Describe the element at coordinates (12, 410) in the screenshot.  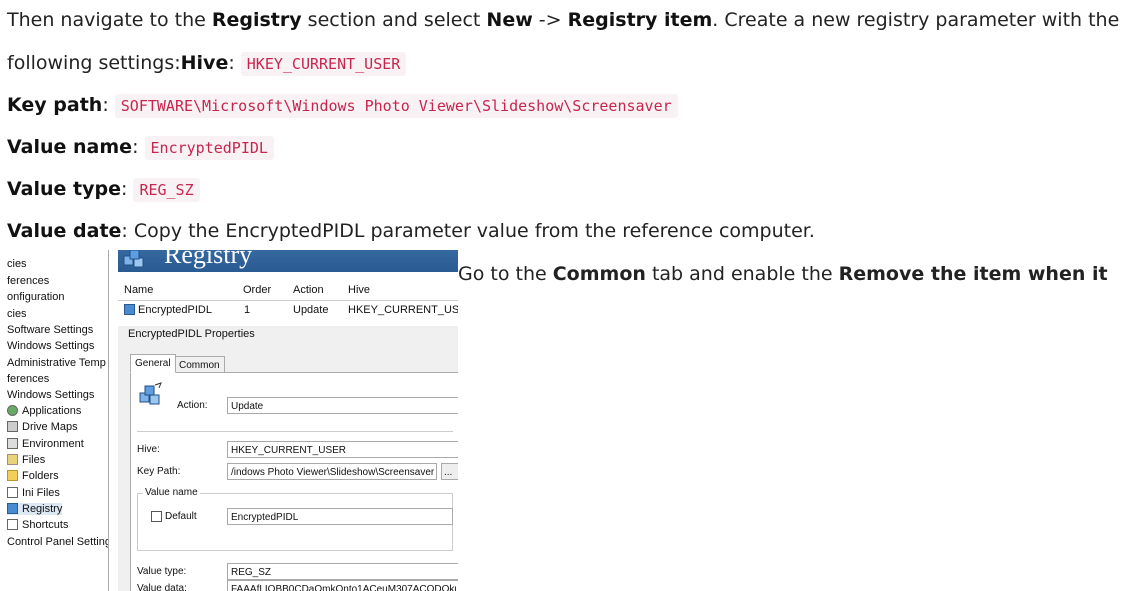
I see `applications-icon` at that location.